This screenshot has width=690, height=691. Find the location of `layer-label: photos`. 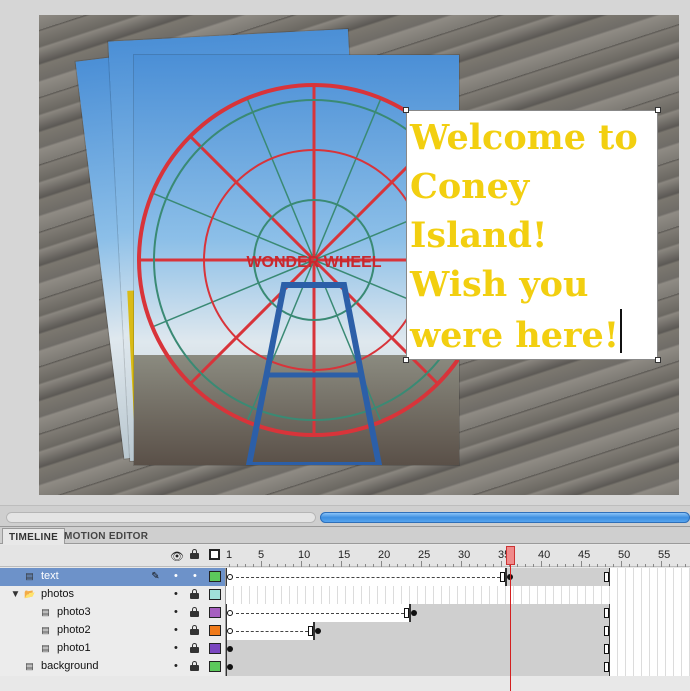

layer-label: photos is located at coordinates (58, 594).